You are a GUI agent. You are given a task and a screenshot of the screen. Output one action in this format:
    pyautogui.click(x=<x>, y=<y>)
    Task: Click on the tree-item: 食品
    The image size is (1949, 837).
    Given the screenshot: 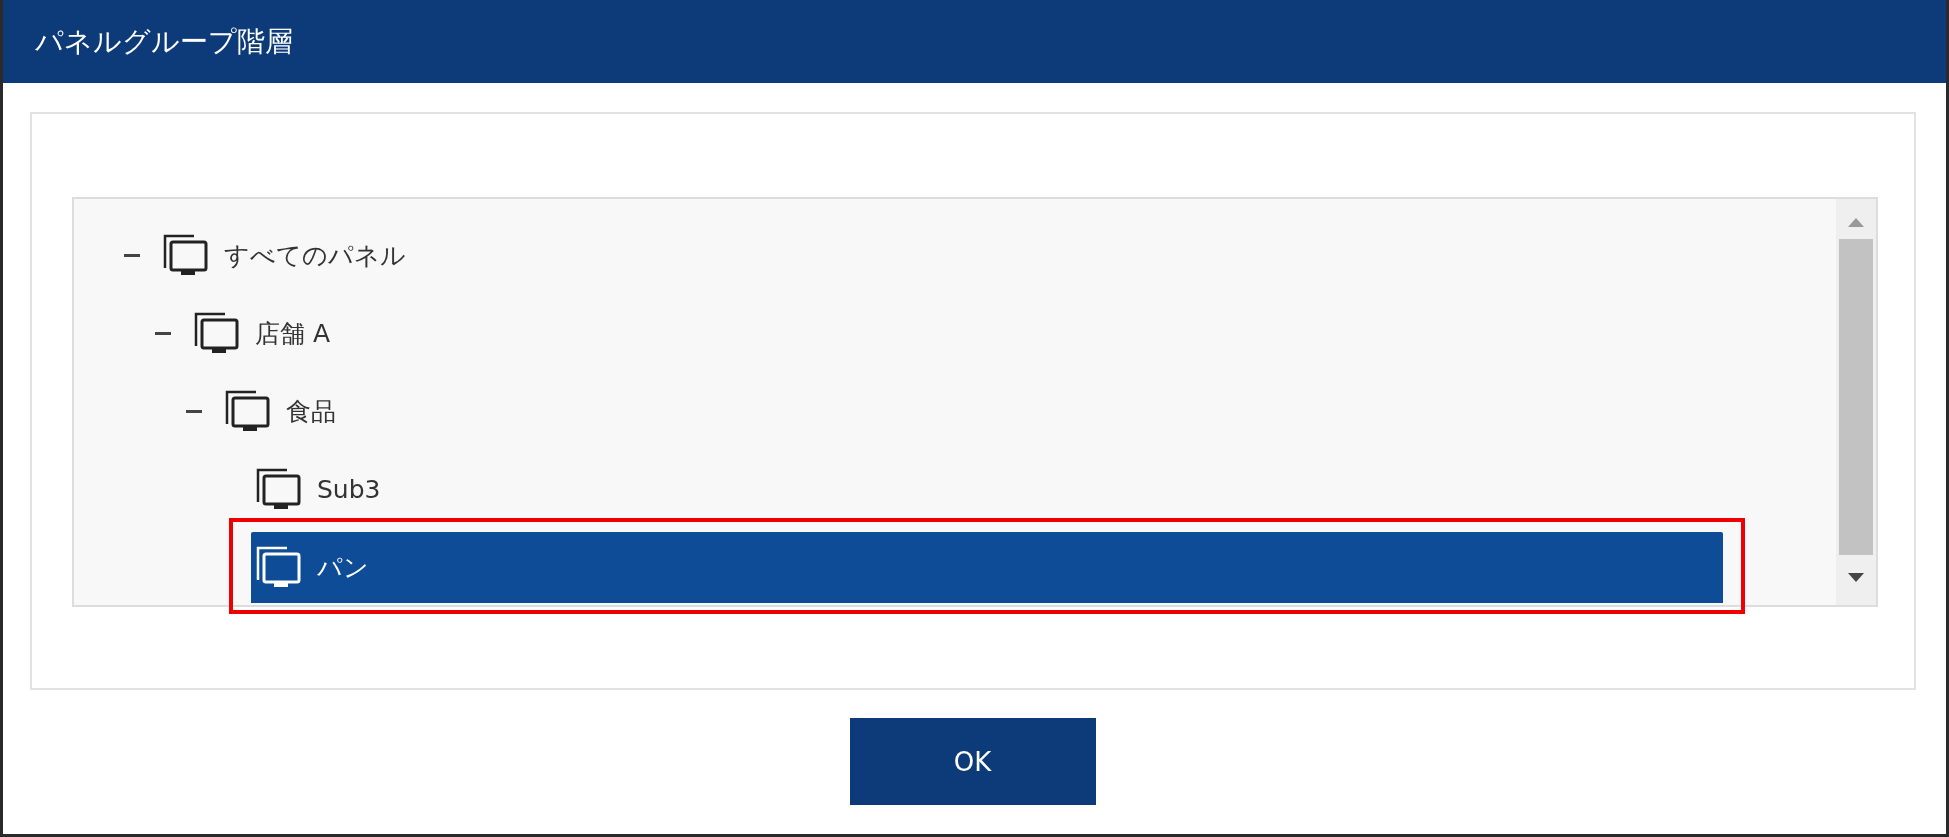 What is the action you would take?
    pyautogui.click(x=971, y=411)
    